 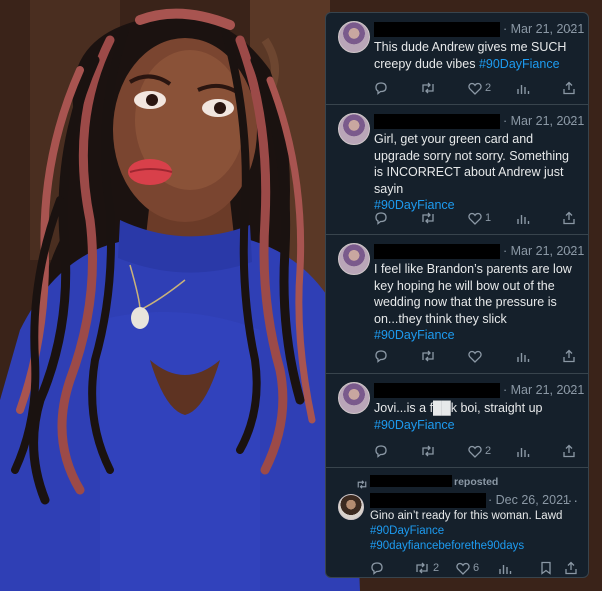 What do you see at coordinates (436, 568) in the screenshot?
I see `retweet-count: 2` at bounding box center [436, 568].